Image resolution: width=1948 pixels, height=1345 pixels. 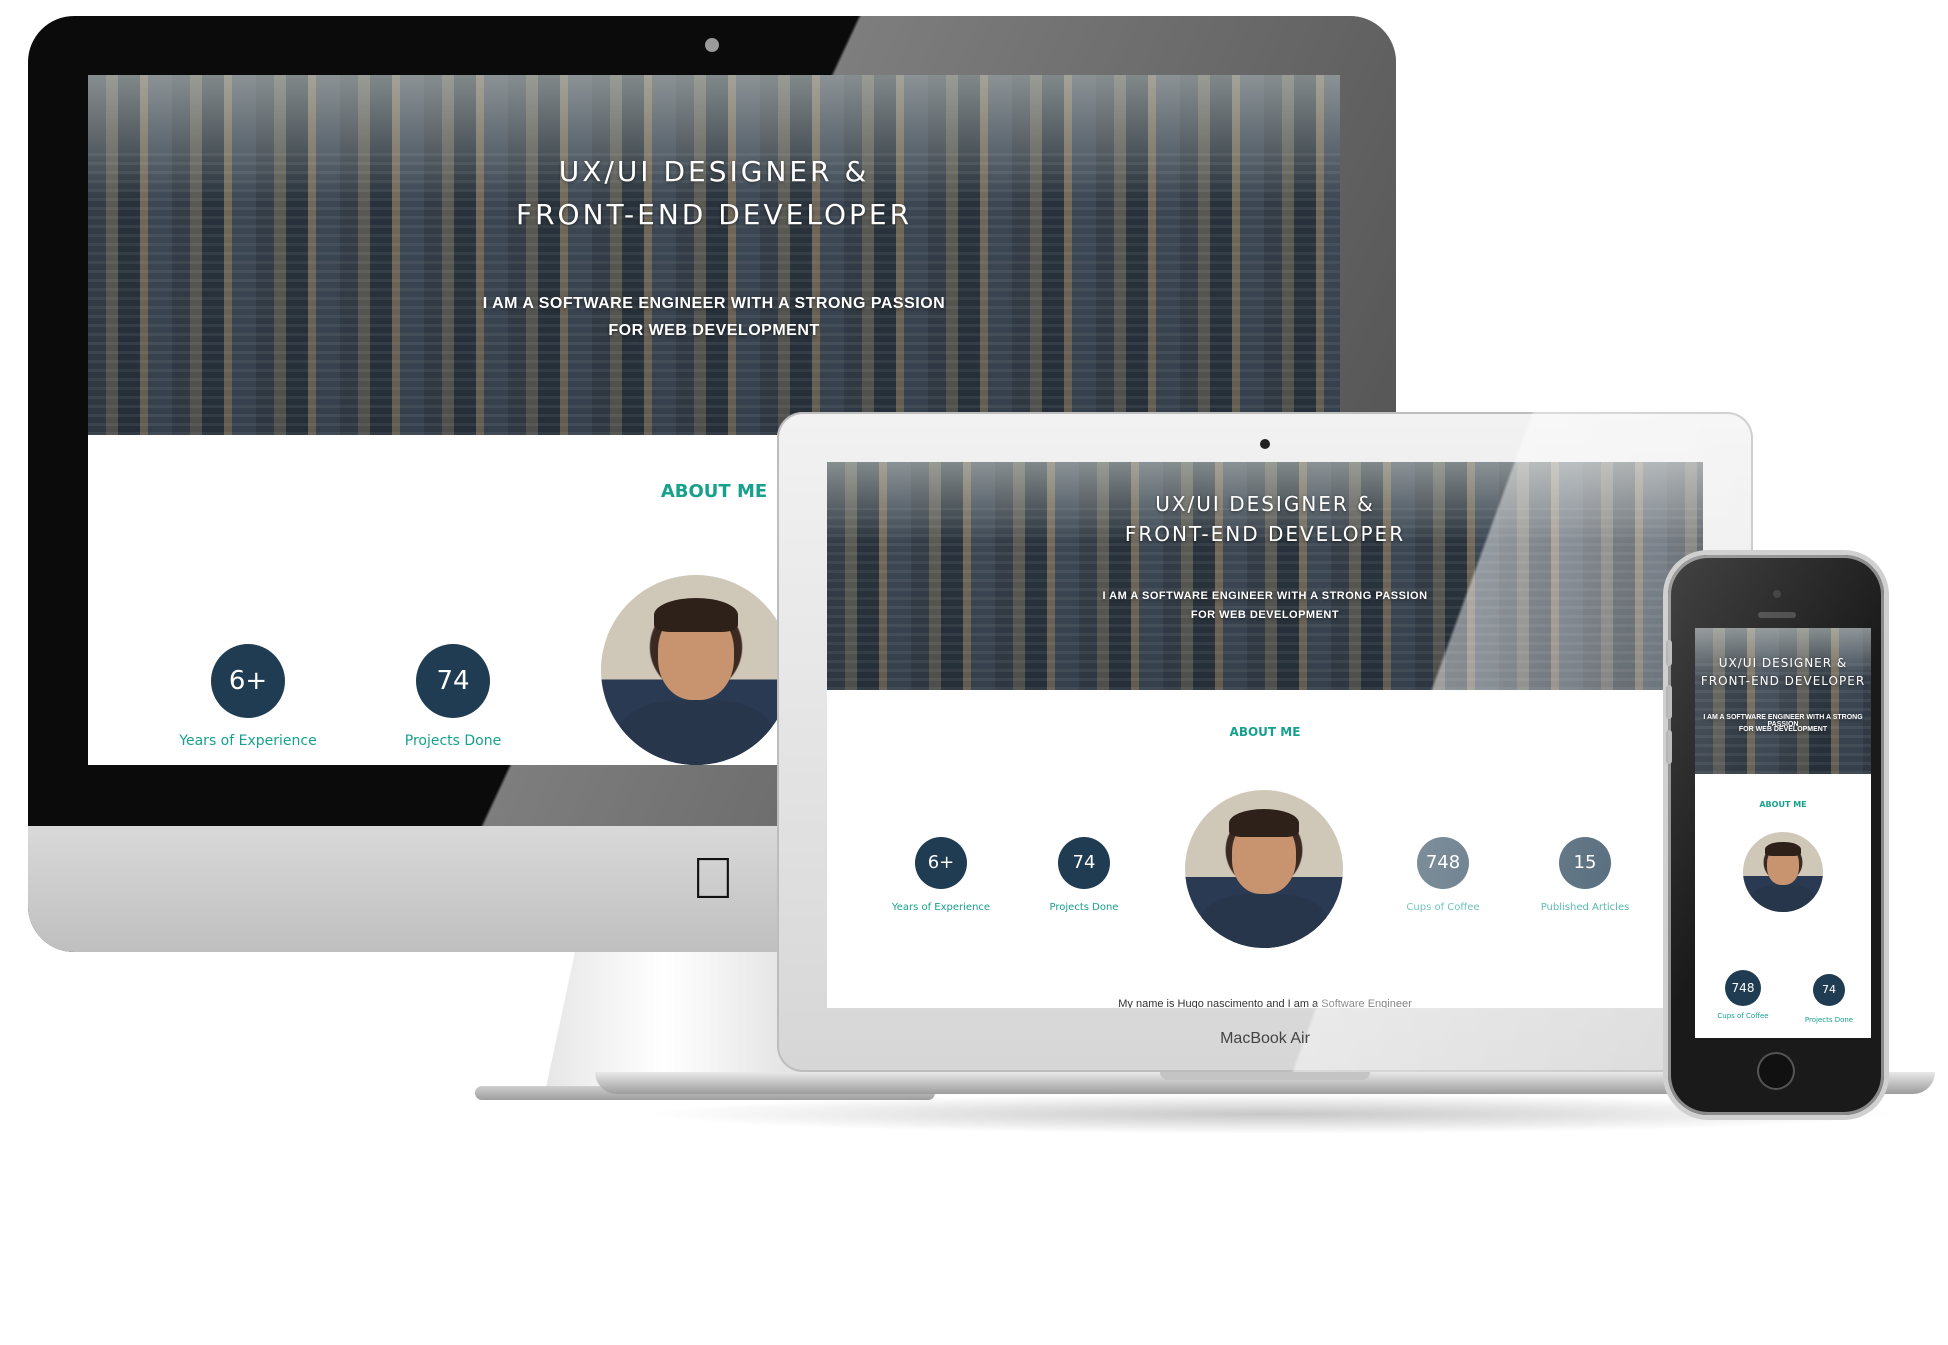 What do you see at coordinates (714, 330) in the screenshot?
I see `hero-subtitle-line2: FOR WEB DEVELOPMENT` at bounding box center [714, 330].